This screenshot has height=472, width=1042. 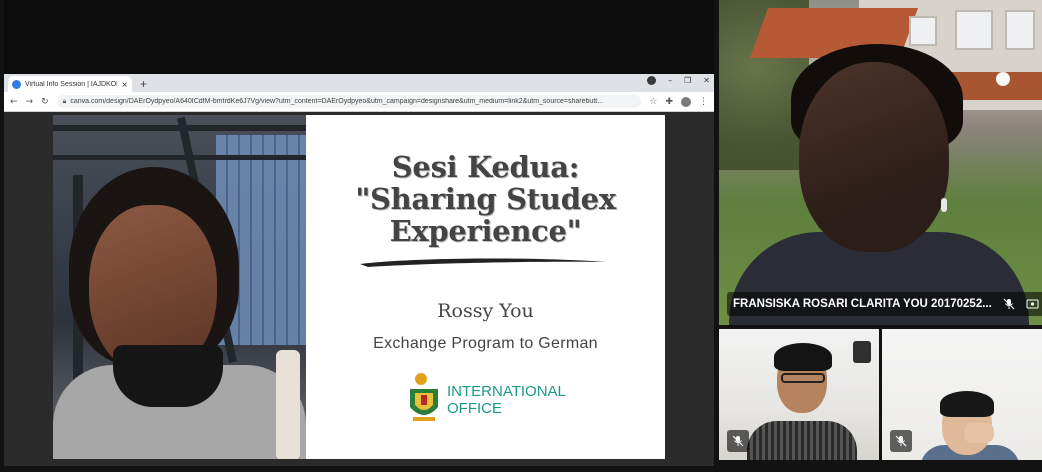 What do you see at coordinates (424, 397) in the screenshot?
I see `university-crest-icon` at bounding box center [424, 397].